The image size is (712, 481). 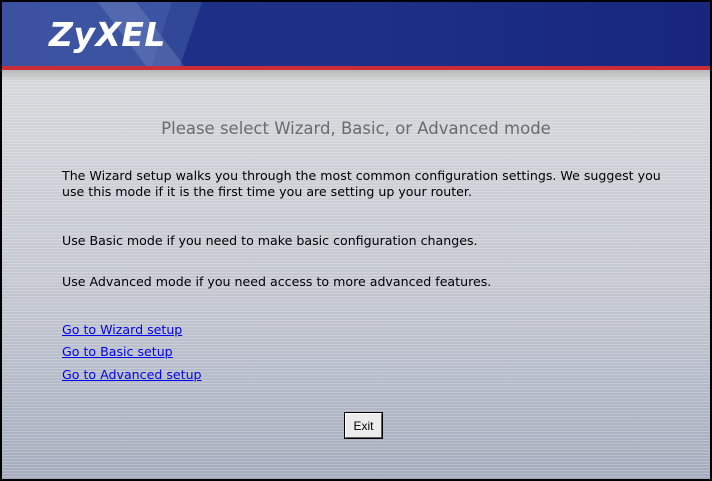 What do you see at coordinates (107, 34) in the screenshot?
I see `zyxel-logo: ZyXEL` at bounding box center [107, 34].